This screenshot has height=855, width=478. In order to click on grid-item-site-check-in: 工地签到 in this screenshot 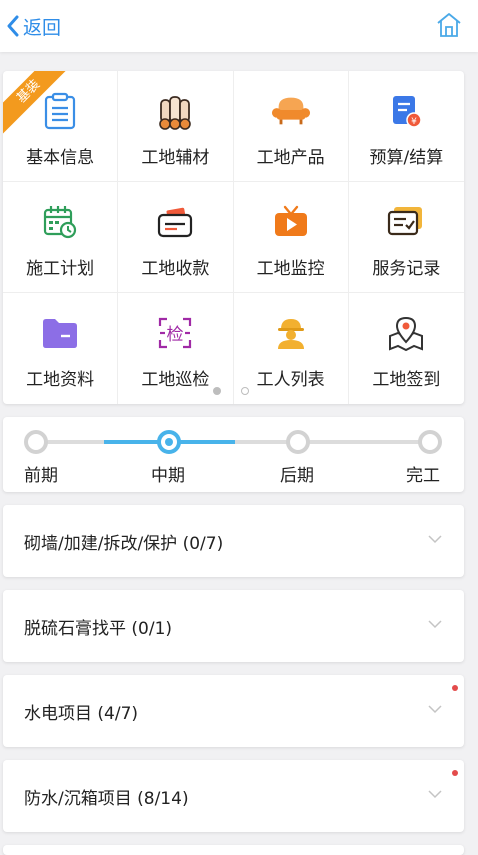, I will do `click(406, 348)`.